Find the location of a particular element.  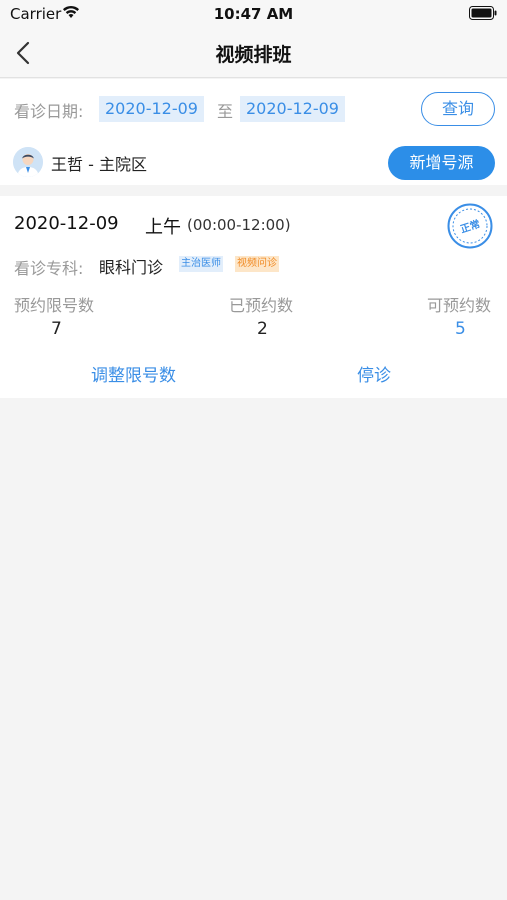

avatar is located at coordinates (28, 162).